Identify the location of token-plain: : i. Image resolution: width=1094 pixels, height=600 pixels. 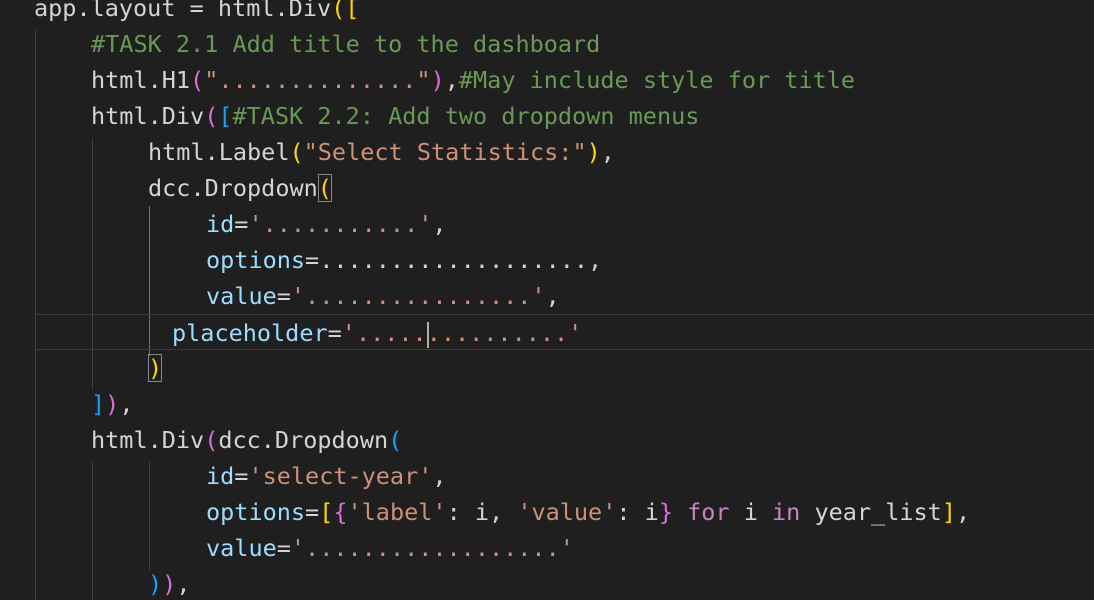
(637, 512).